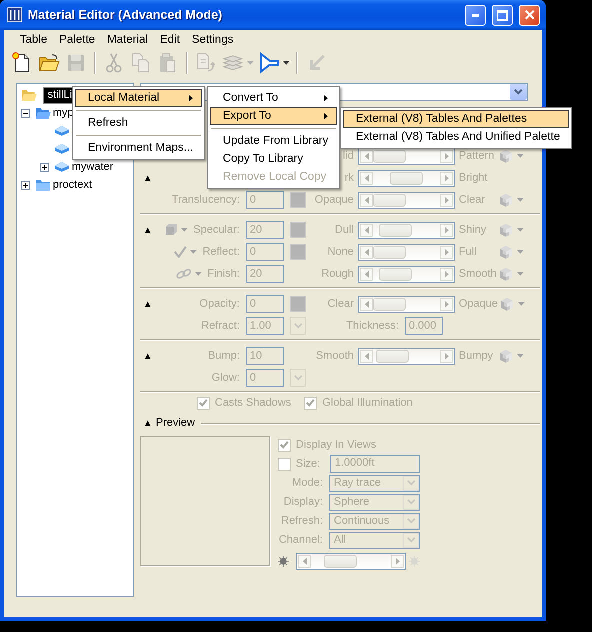 The width and height of the screenshot is (592, 632). What do you see at coordinates (220, 326) in the screenshot?
I see `field-label: Refract:` at bounding box center [220, 326].